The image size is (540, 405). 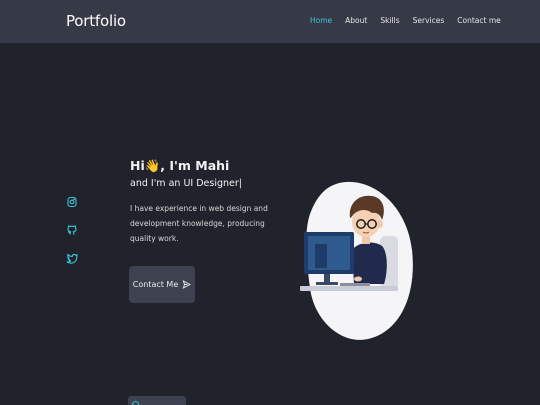 I want to click on contact-me-label: Contact Me, so click(x=155, y=284).